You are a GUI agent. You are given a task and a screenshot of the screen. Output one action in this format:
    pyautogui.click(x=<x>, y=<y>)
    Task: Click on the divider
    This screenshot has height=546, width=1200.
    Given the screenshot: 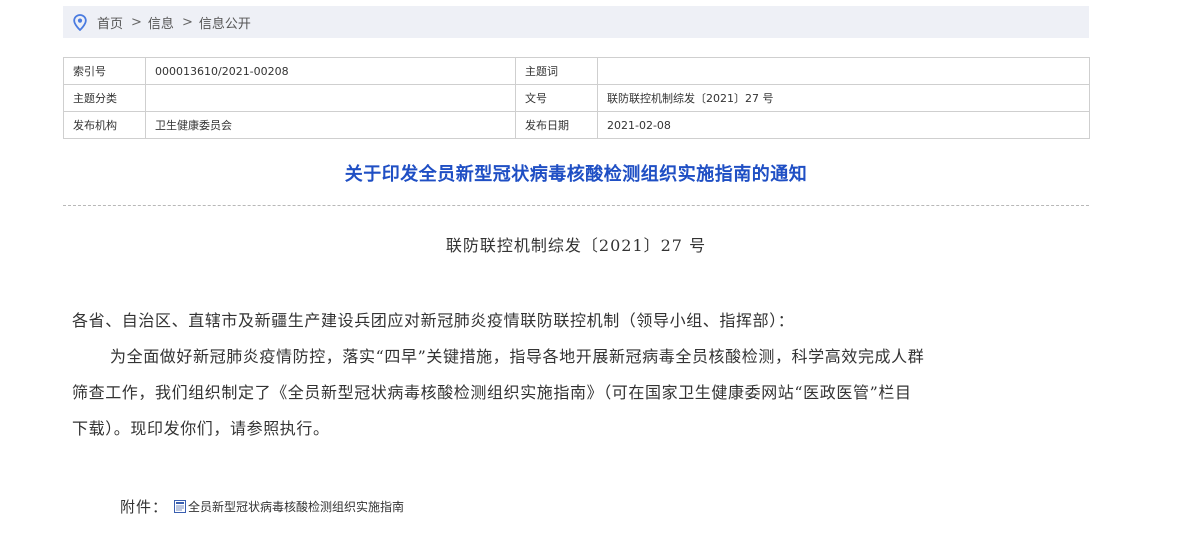 What is the action you would take?
    pyautogui.click(x=576, y=205)
    